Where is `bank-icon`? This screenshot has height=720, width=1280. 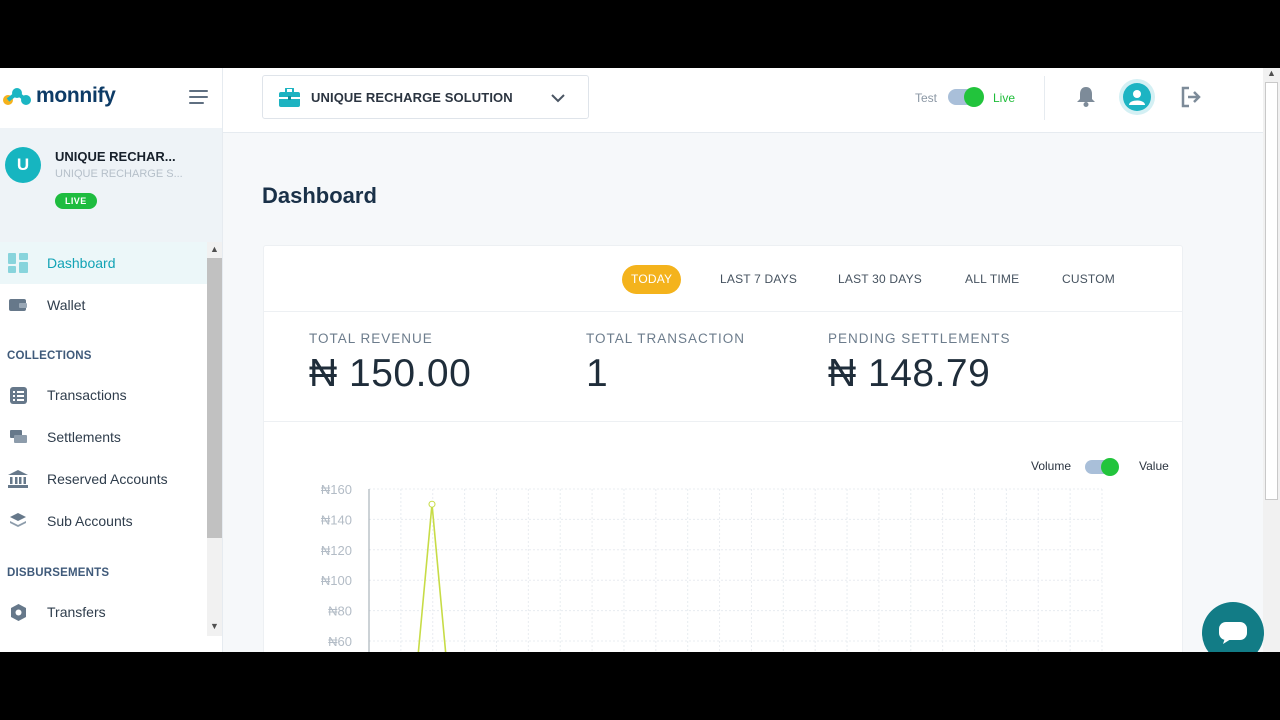
bank-icon is located at coordinates (18, 479).